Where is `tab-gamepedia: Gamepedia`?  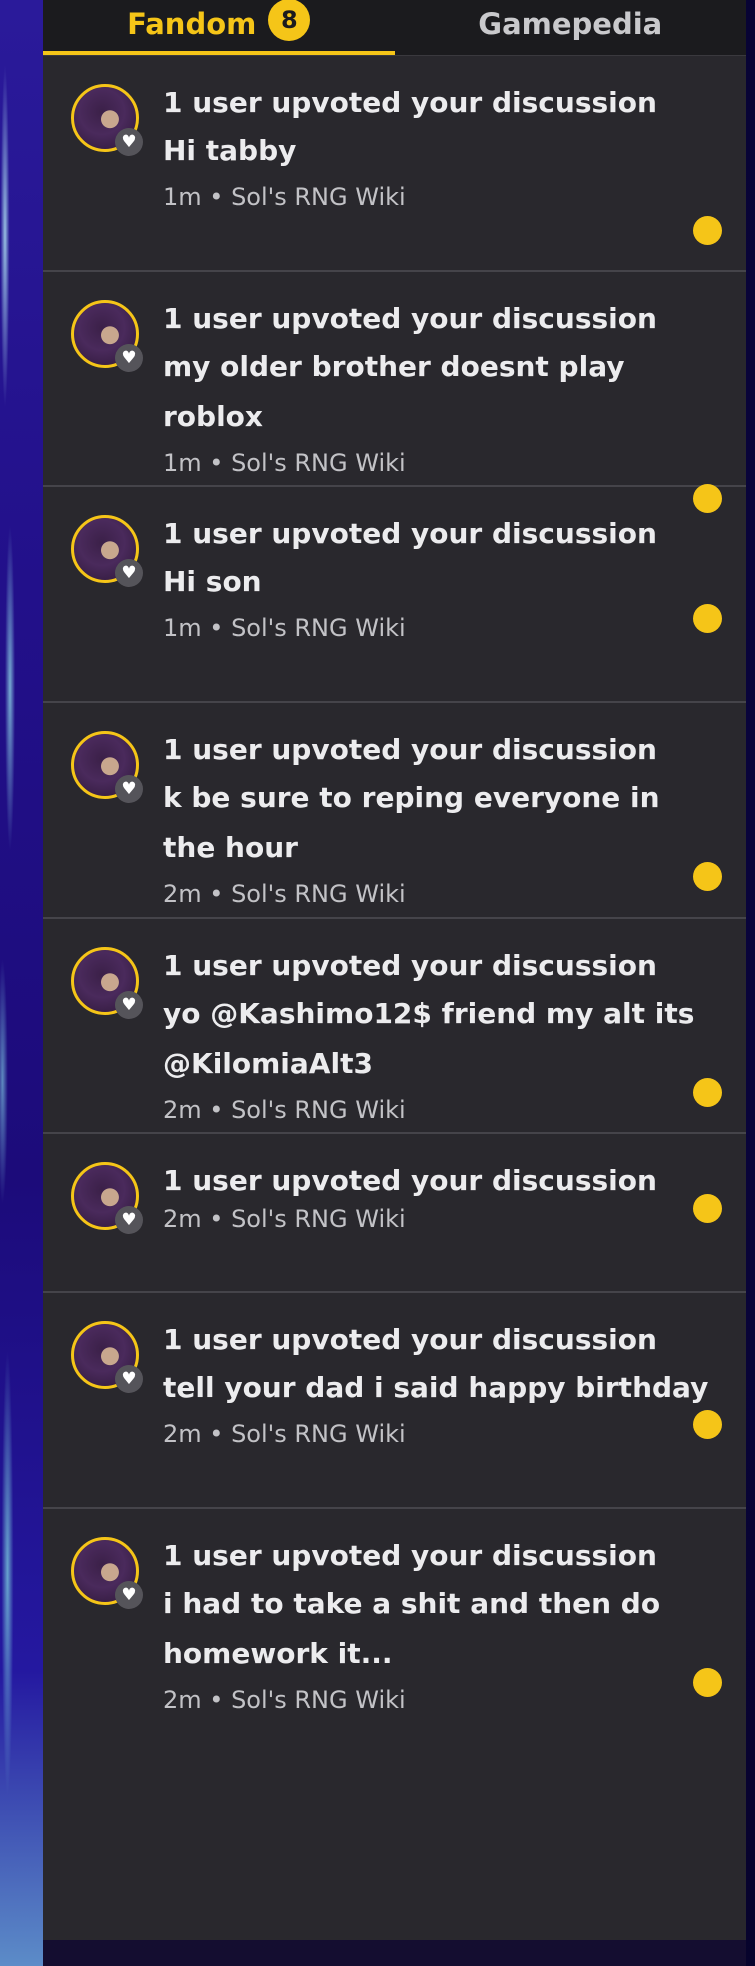 tab-gamepedia: Gamepedia is located at coordinates (571, 27).